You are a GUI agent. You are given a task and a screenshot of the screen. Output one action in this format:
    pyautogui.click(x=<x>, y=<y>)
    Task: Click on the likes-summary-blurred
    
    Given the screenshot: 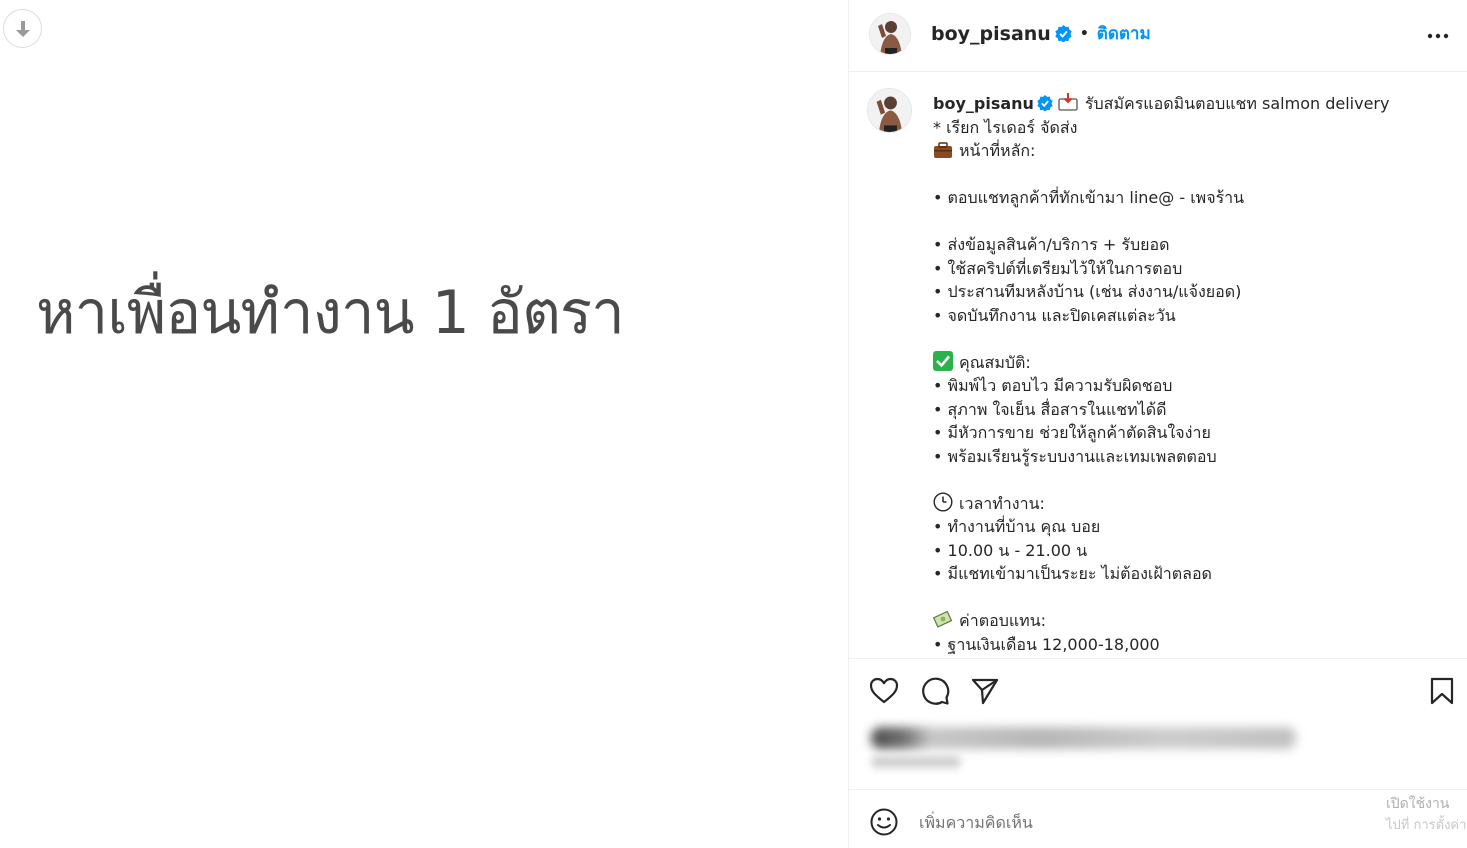 What is the action you would take?
    pyautogui.click(x=1083, y=738)
    